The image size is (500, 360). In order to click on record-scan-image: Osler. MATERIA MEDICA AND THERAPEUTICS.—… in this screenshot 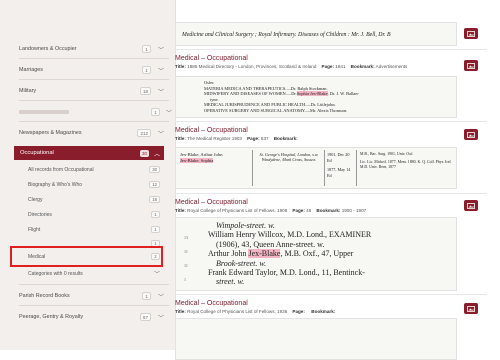, I will do `click(316, 97)`.